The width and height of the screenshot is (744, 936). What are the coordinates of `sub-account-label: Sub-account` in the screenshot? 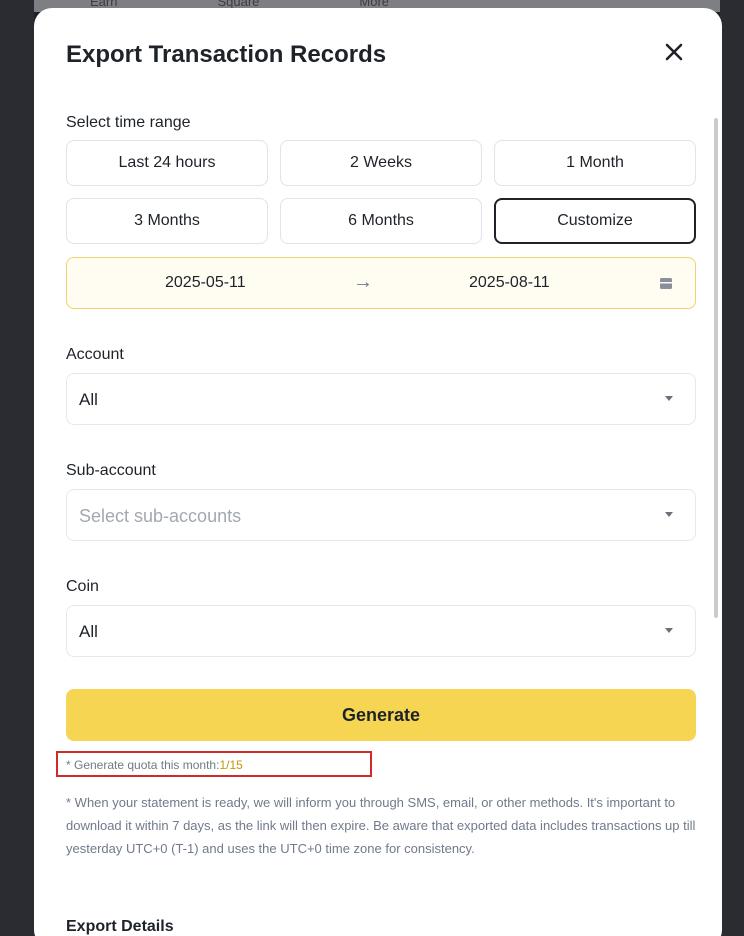 It's located at (111, 470).